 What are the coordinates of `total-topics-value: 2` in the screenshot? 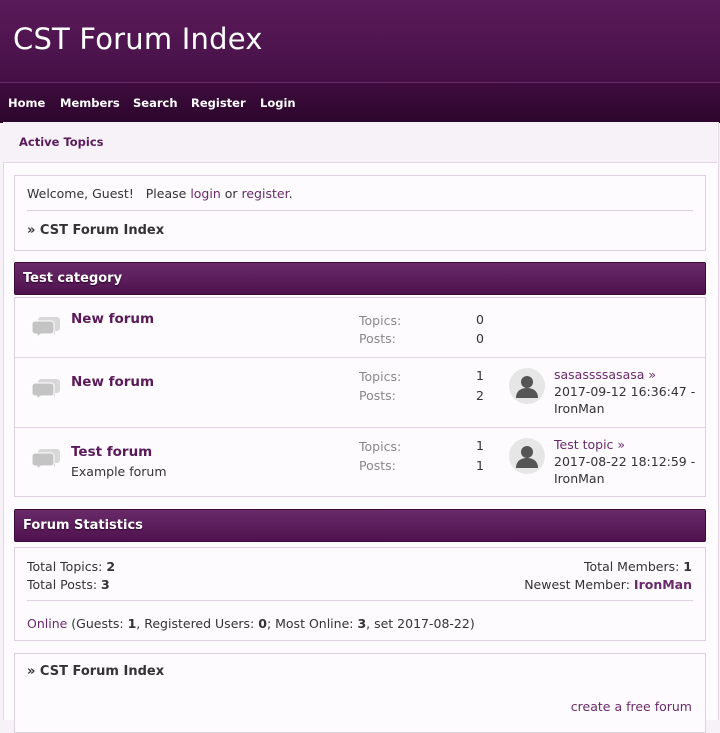 It's located at (111, 566).